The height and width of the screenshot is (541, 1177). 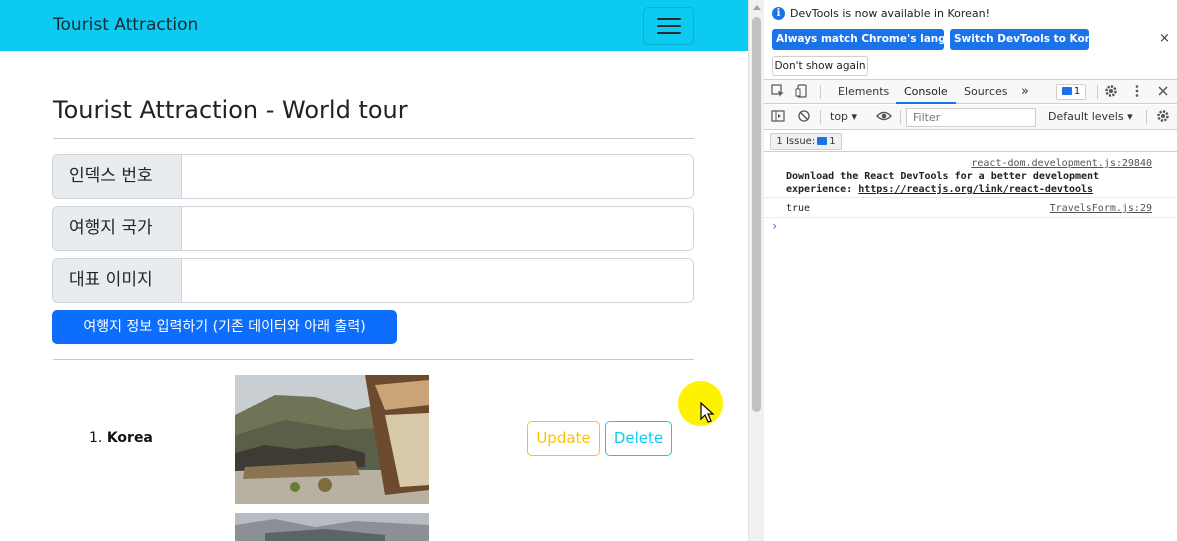 I want to click on log-levels-value: Default levels, so click(x=1086, y=116).